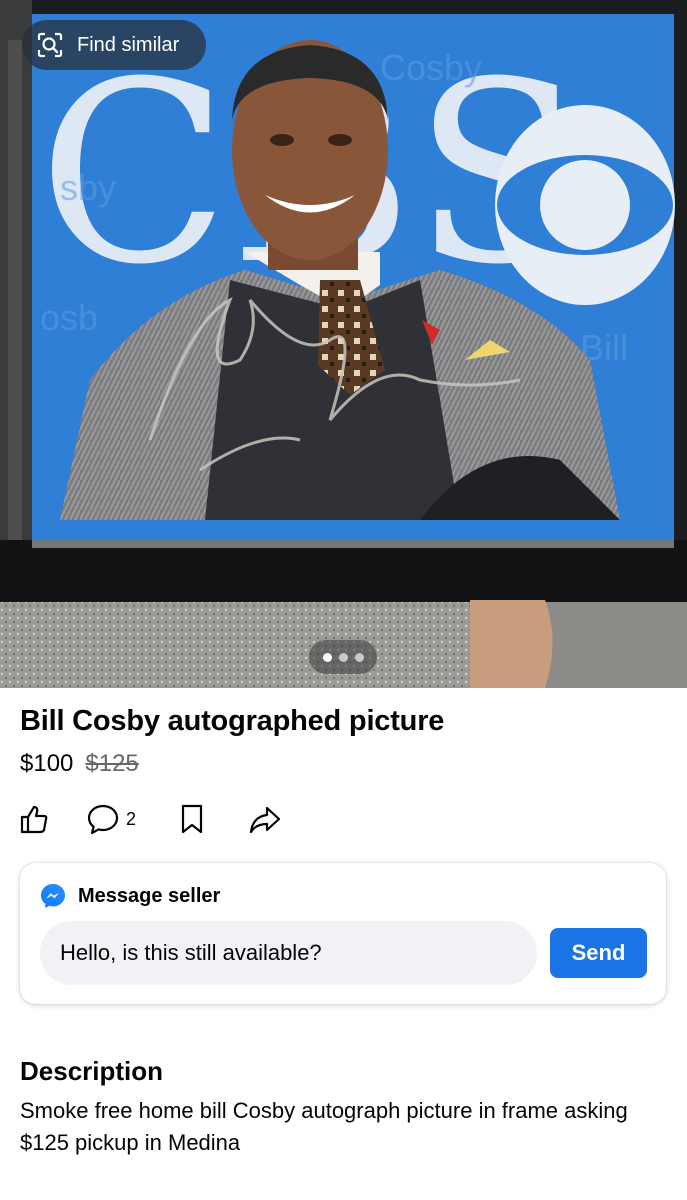 The height and width of the screenshot is (1200, 687). Describe the element at coordinates (431, 67) in the screenshot. I see `svg-text: Cosby` at that location.